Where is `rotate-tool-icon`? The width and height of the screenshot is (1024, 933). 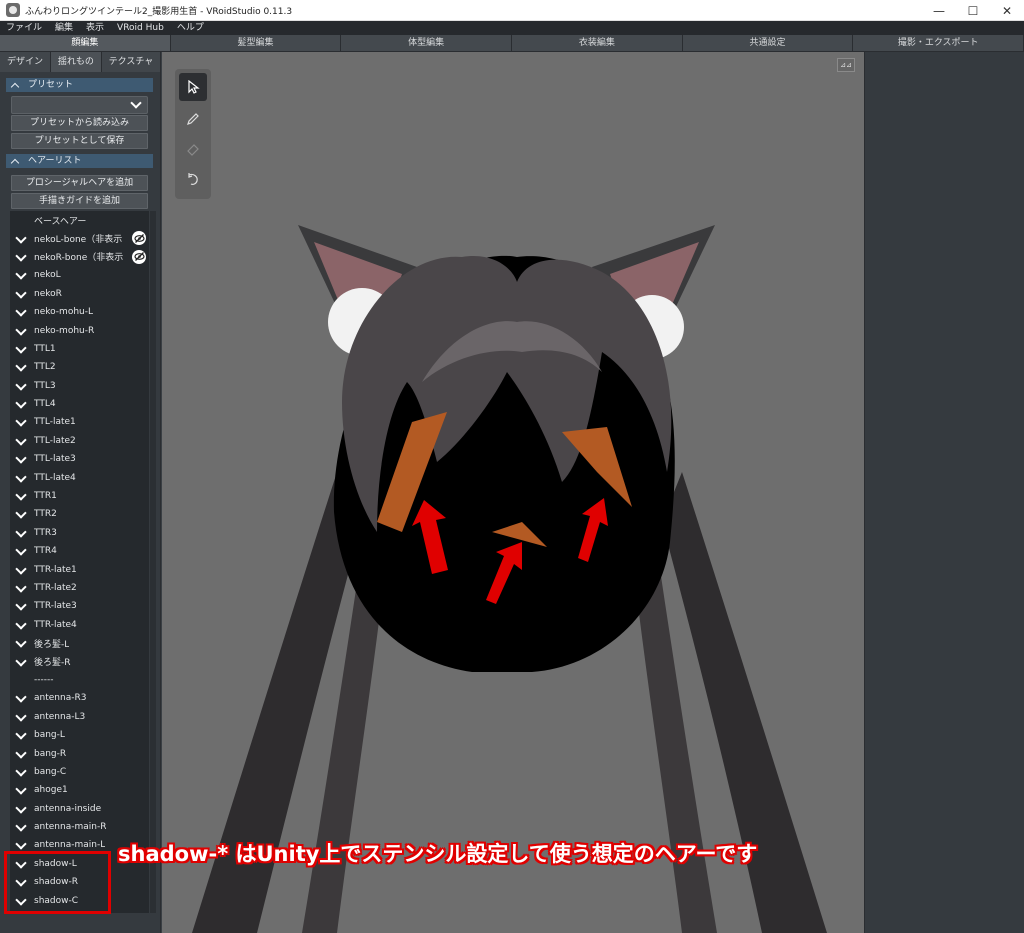 rotate-tool-icon is located at coordinates (193, 179).